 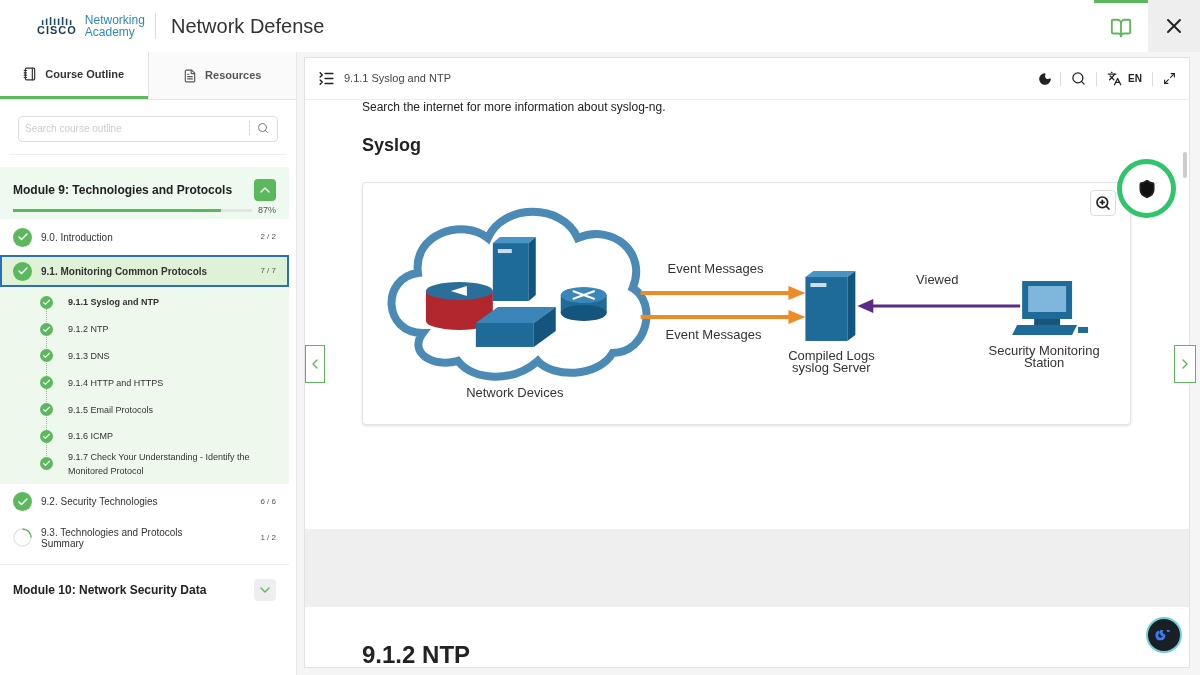 What do you see at coordinates (159, 436) in the screenshot?
I see `lesson-item: 9.1.6 ICMP` at bounding box center [159, 436].